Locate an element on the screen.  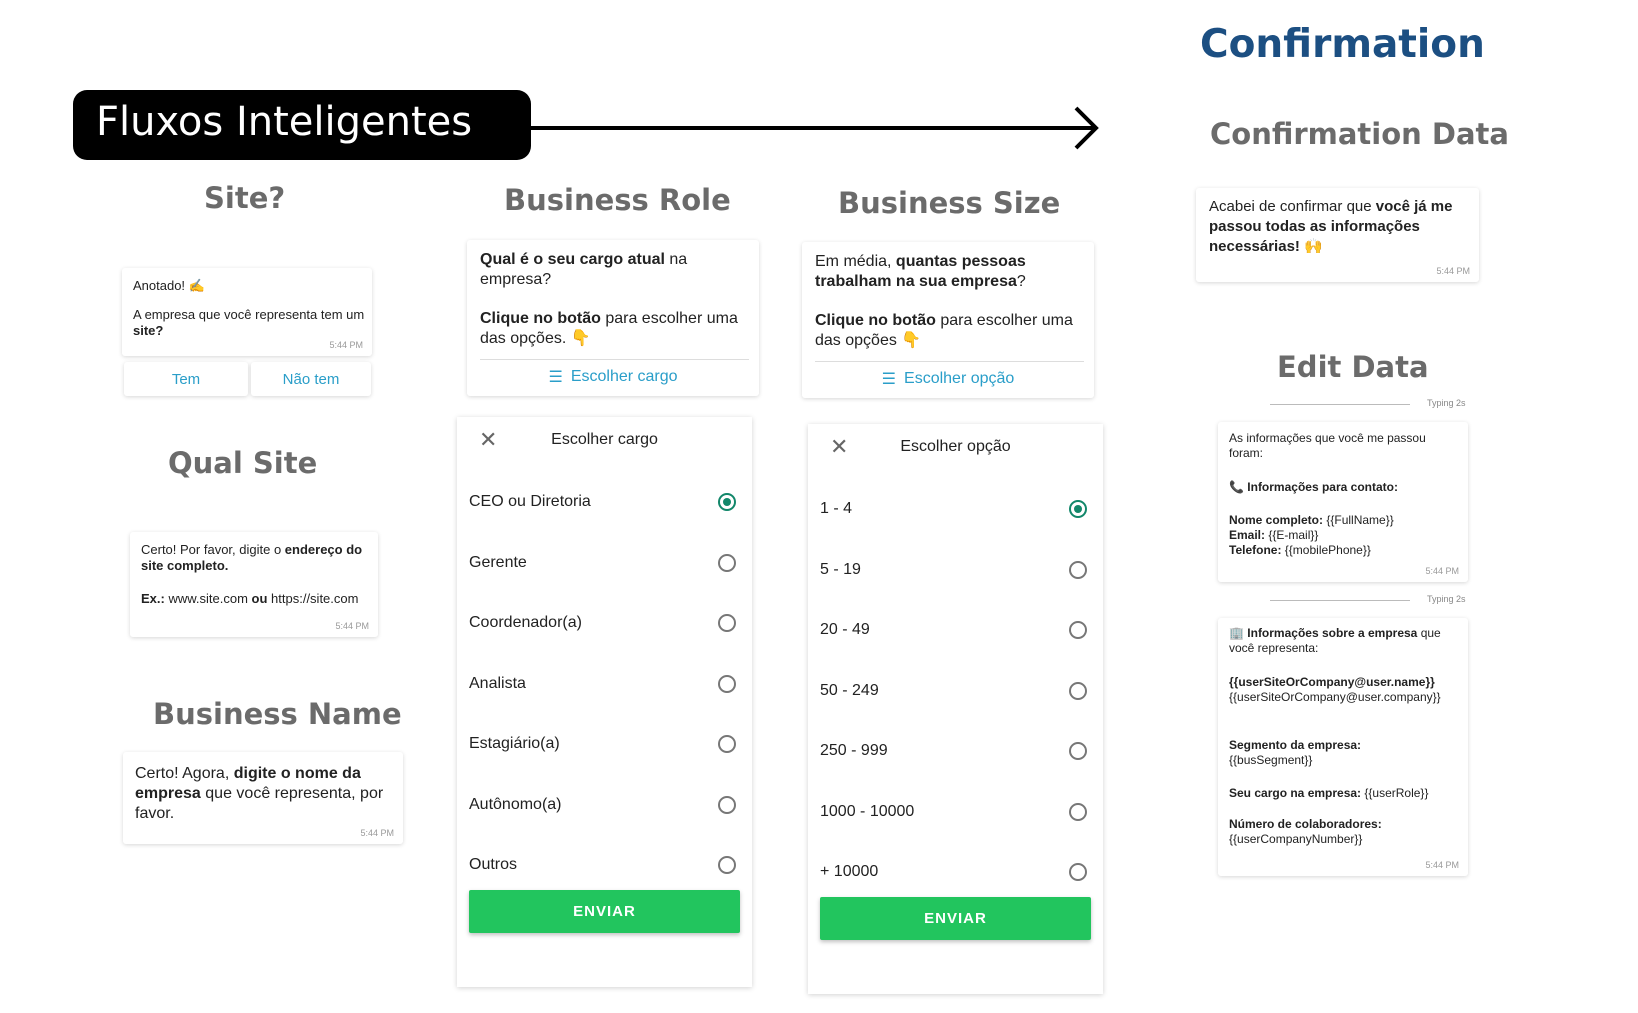
role-question-bold: Qual é o seu cargo atual is located at coordinates (572, 259).